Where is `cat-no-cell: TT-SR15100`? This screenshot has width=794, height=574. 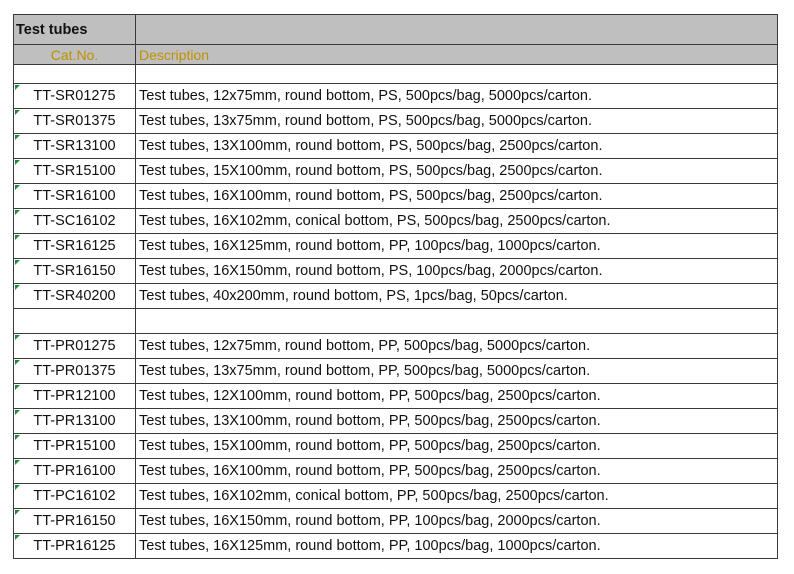 cat-no-cell: TT-SR15100 is located at coordinates (74, 171).